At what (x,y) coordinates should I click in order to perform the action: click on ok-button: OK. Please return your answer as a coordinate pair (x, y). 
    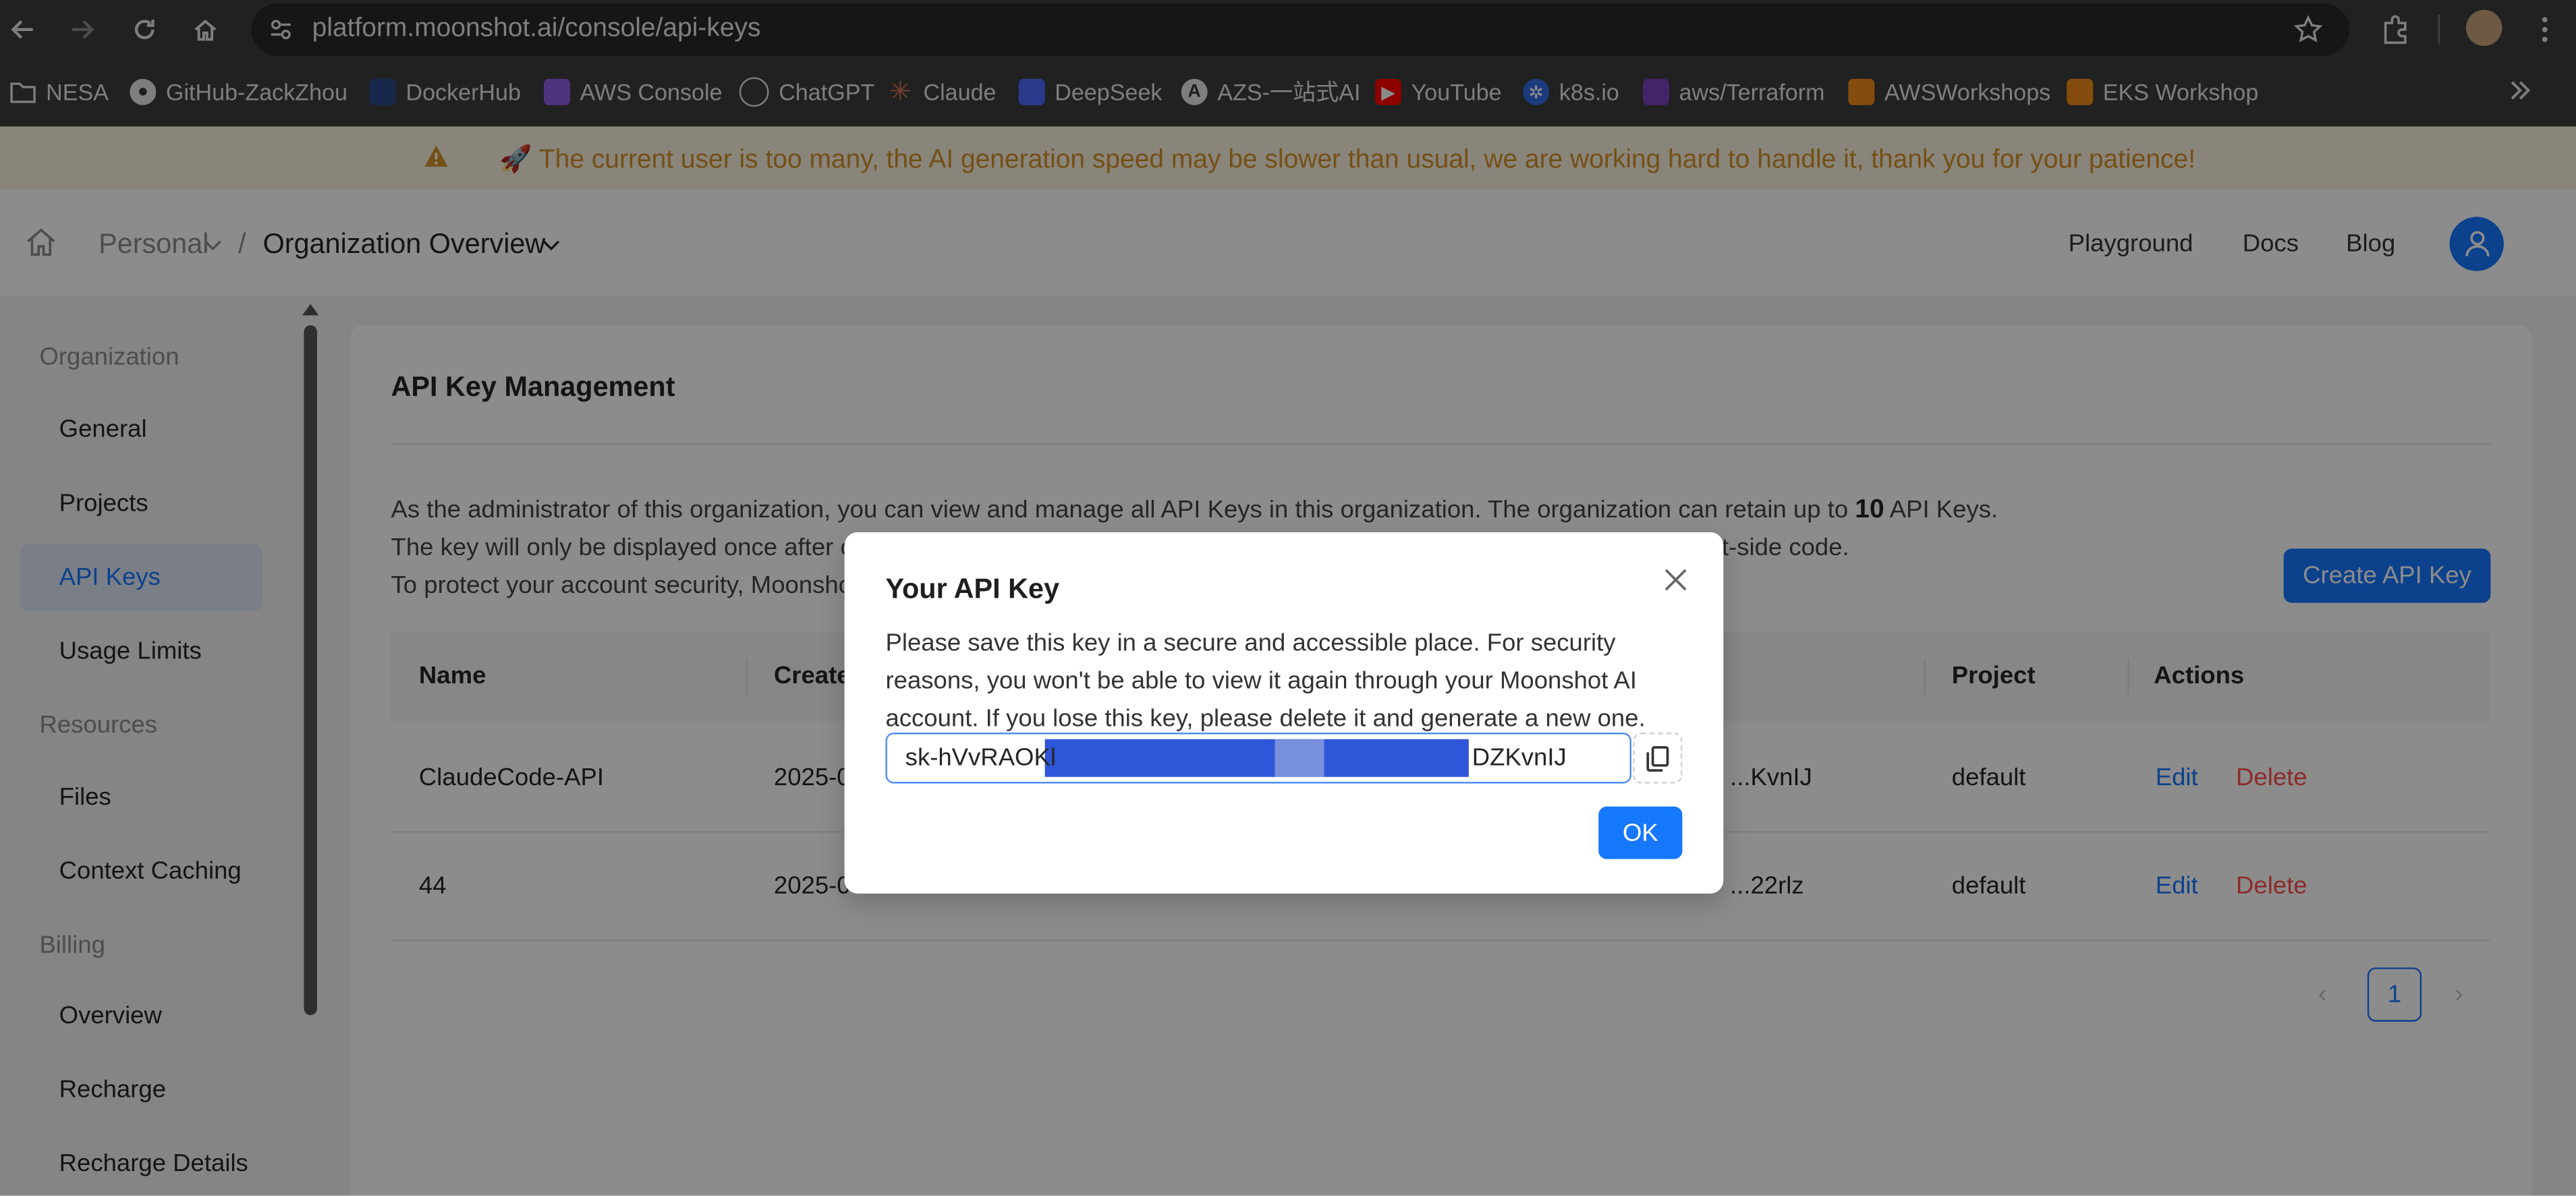
    Looking at the image, I should click on (1640, 832).